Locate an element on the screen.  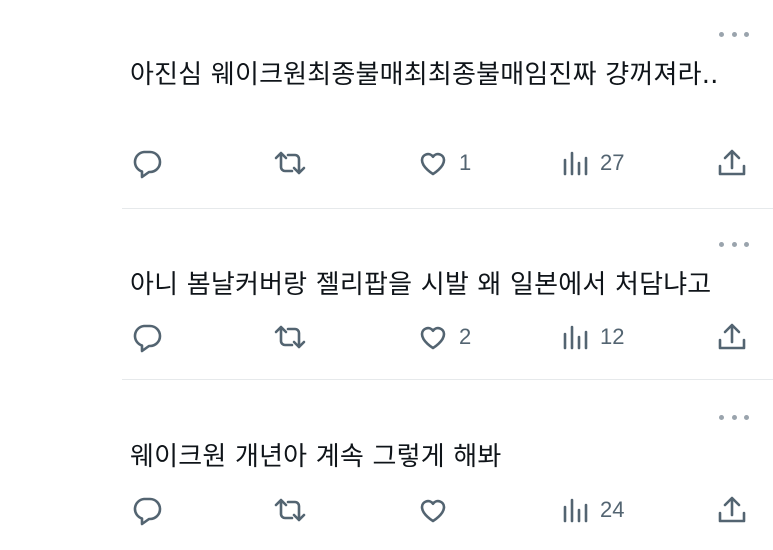
views-button: 27 is located at coordinates (593, 163).